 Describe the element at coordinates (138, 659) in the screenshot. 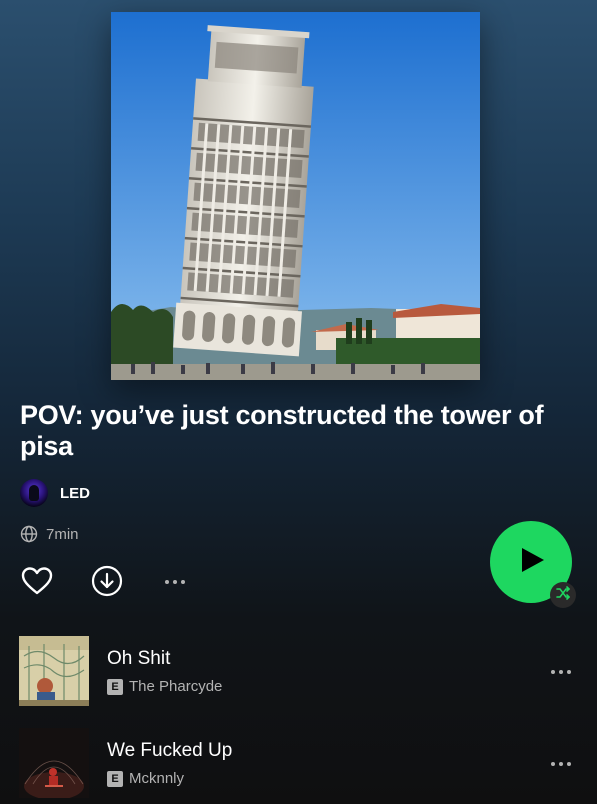

I see `track-title: Oh Shit` at that location.